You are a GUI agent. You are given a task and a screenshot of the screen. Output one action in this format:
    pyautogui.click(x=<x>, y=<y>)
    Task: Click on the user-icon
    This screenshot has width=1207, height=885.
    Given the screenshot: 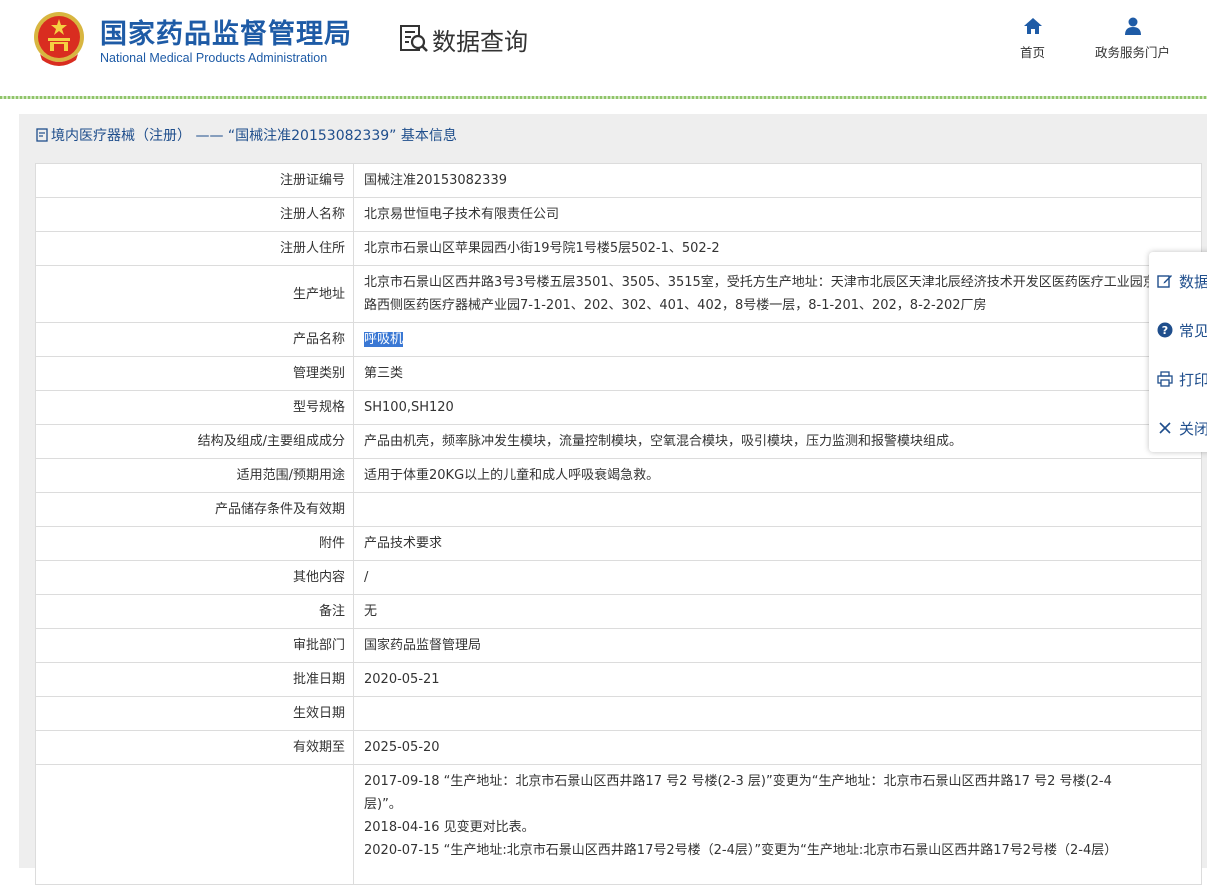 What is the action you would take?
    pyautogui.click(x=1132, y=26)
    